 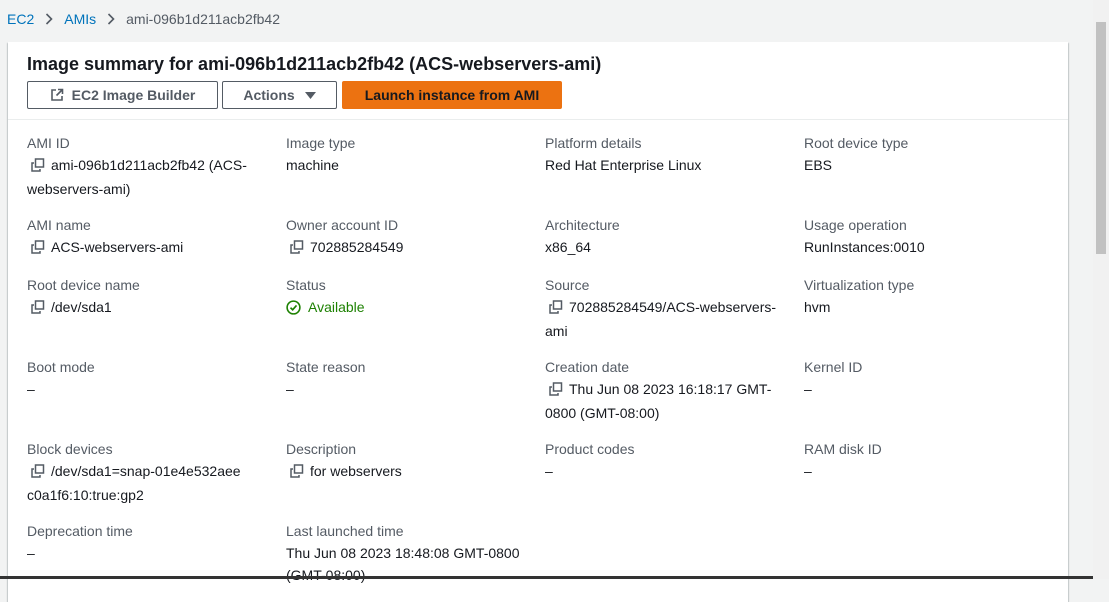 I want to click on field-label: Root device name, so click(x=83, y=285).